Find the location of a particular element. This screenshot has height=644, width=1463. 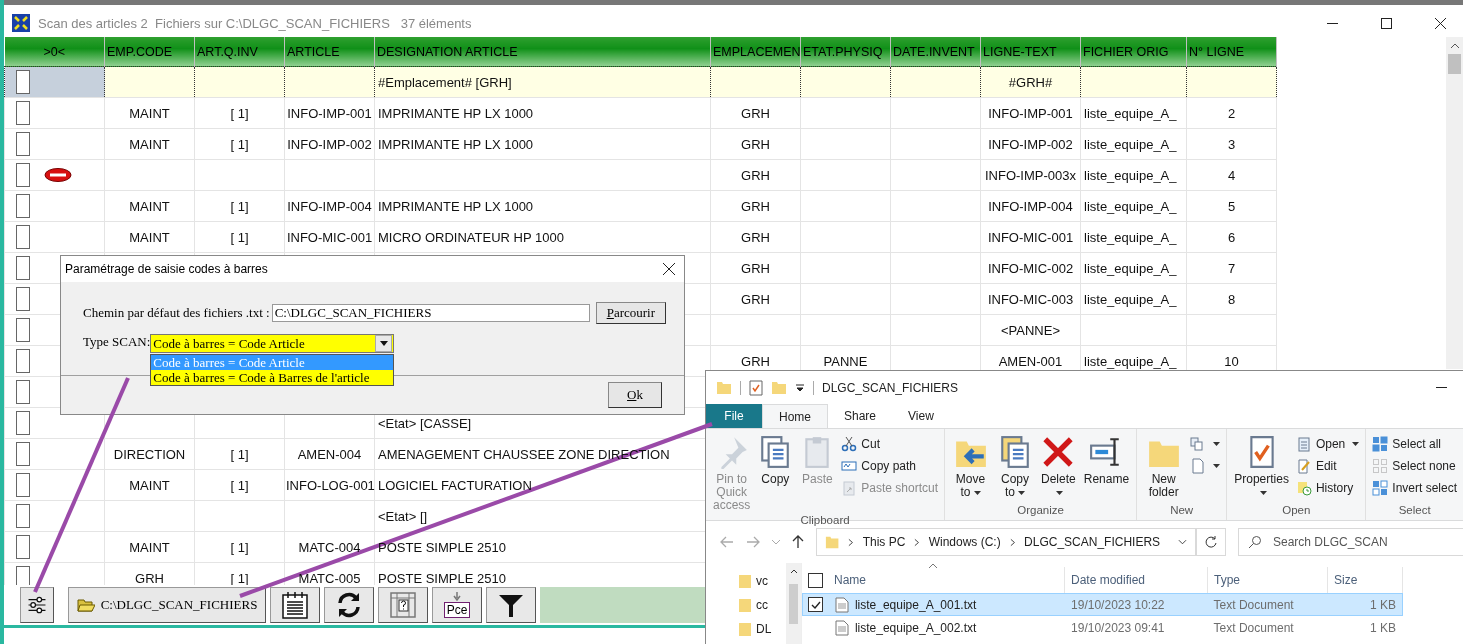

customize-icon is located at coordinates (800, 387).